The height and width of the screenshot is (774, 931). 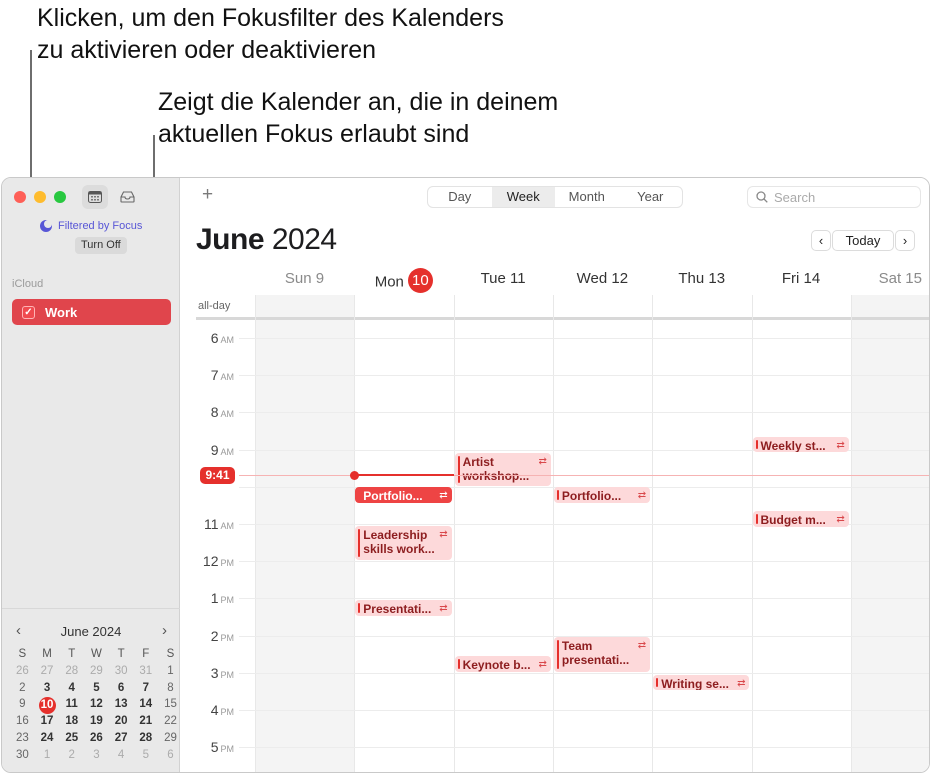 I want to click on current-time-line-today, so click(x=404, y=475).